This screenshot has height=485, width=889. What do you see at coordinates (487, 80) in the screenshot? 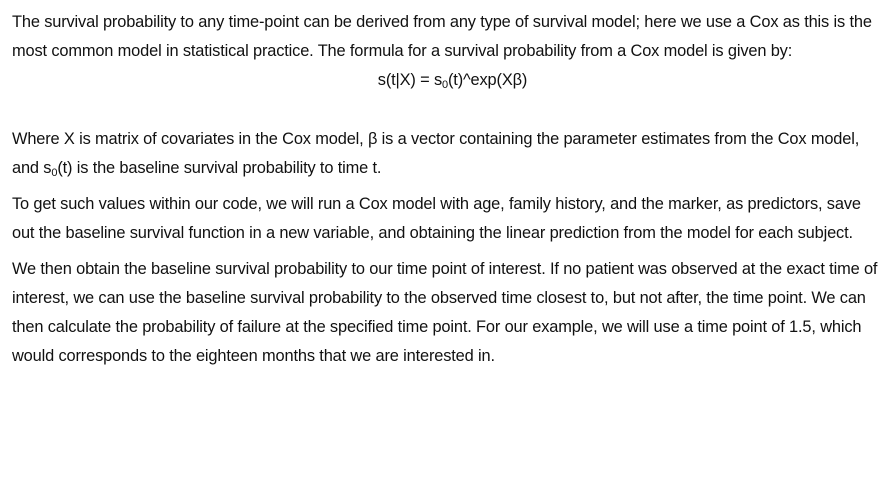
I see `formula-rhs: (t)^exp(Xβ)` at bounding box center [487, 80].